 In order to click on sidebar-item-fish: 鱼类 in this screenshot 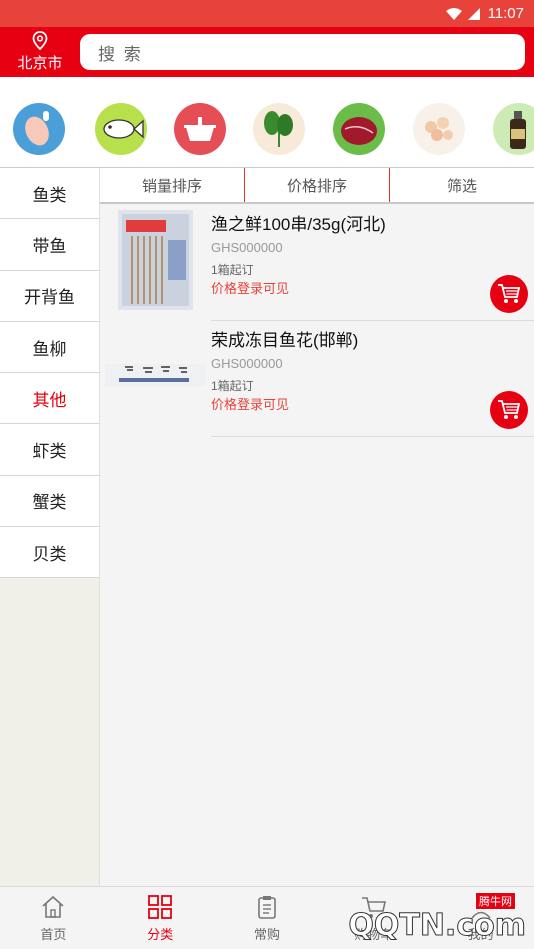, I will do `click(49, 194)`.